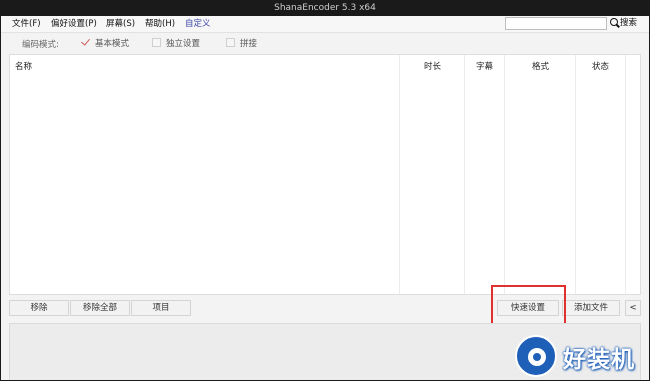 This screenshot has height=381, width=650. What do you see at coordinates (112, 44) in the screenshot?
I see `mode-option-basic-label: 基本模式` at bounding box center [112, 44].